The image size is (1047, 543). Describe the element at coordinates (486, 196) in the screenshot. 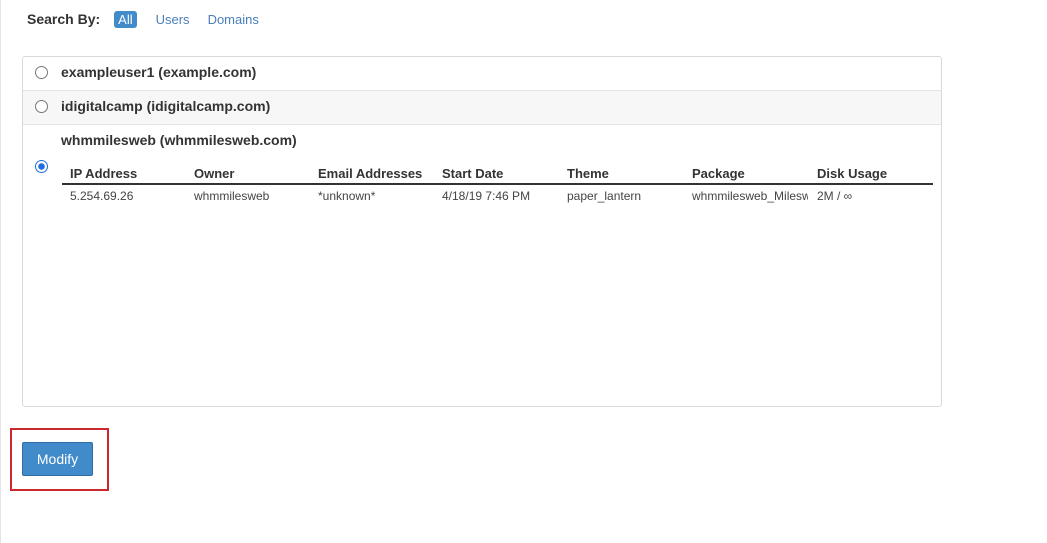

I see `cell-start-date: 4/18/19 7:46 PM` at that location.